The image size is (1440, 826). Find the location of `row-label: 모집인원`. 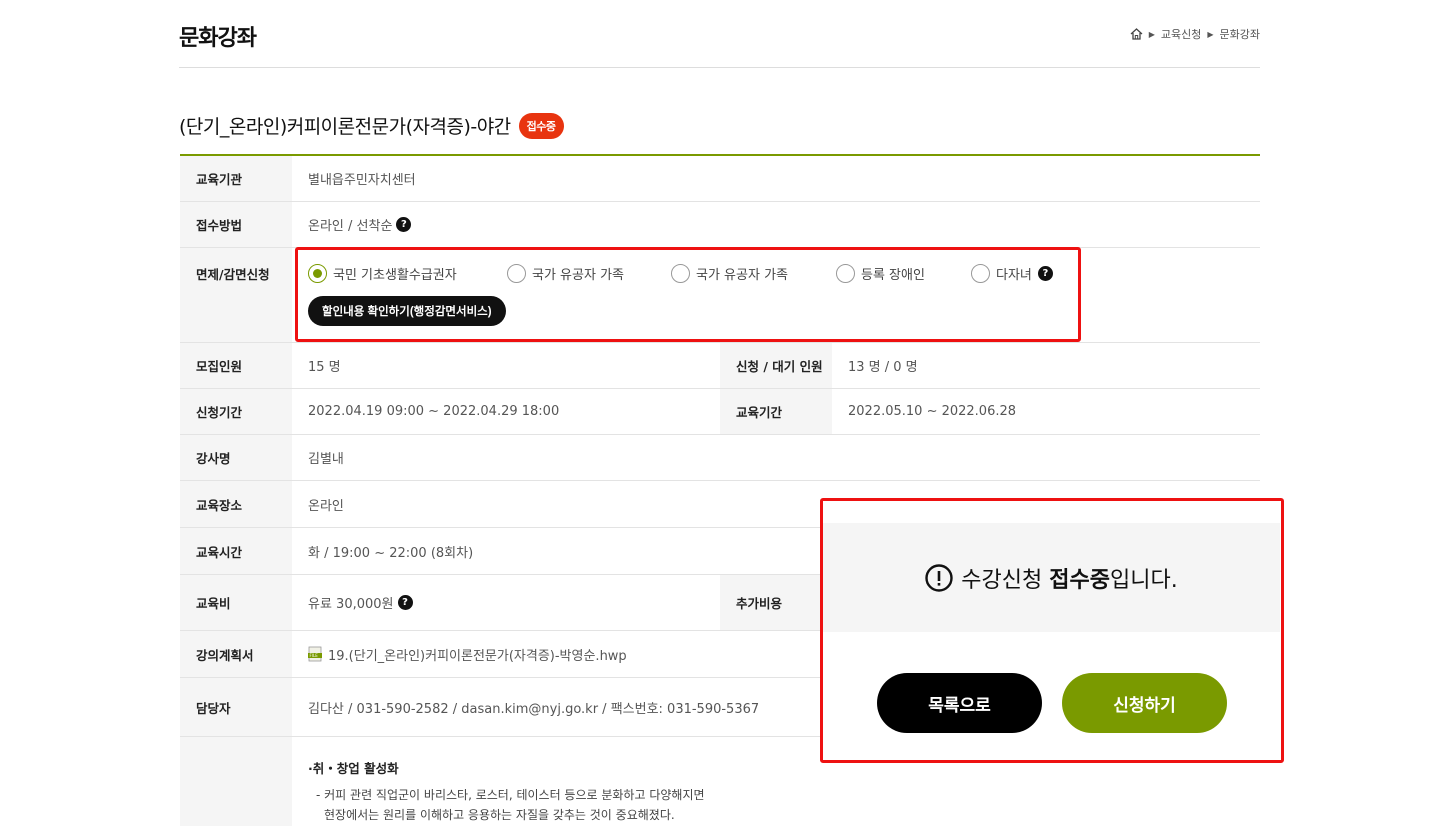

row-label: 모집인원 is located at coordinates (236, 365).